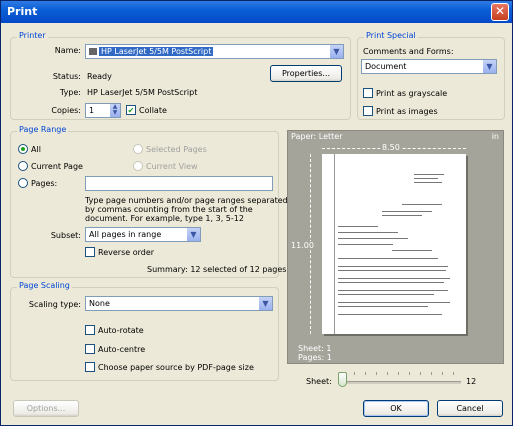 This screenshot has height=426, width=513. I want to click on preview-page-info: Pages: 1, so click(315, 357).